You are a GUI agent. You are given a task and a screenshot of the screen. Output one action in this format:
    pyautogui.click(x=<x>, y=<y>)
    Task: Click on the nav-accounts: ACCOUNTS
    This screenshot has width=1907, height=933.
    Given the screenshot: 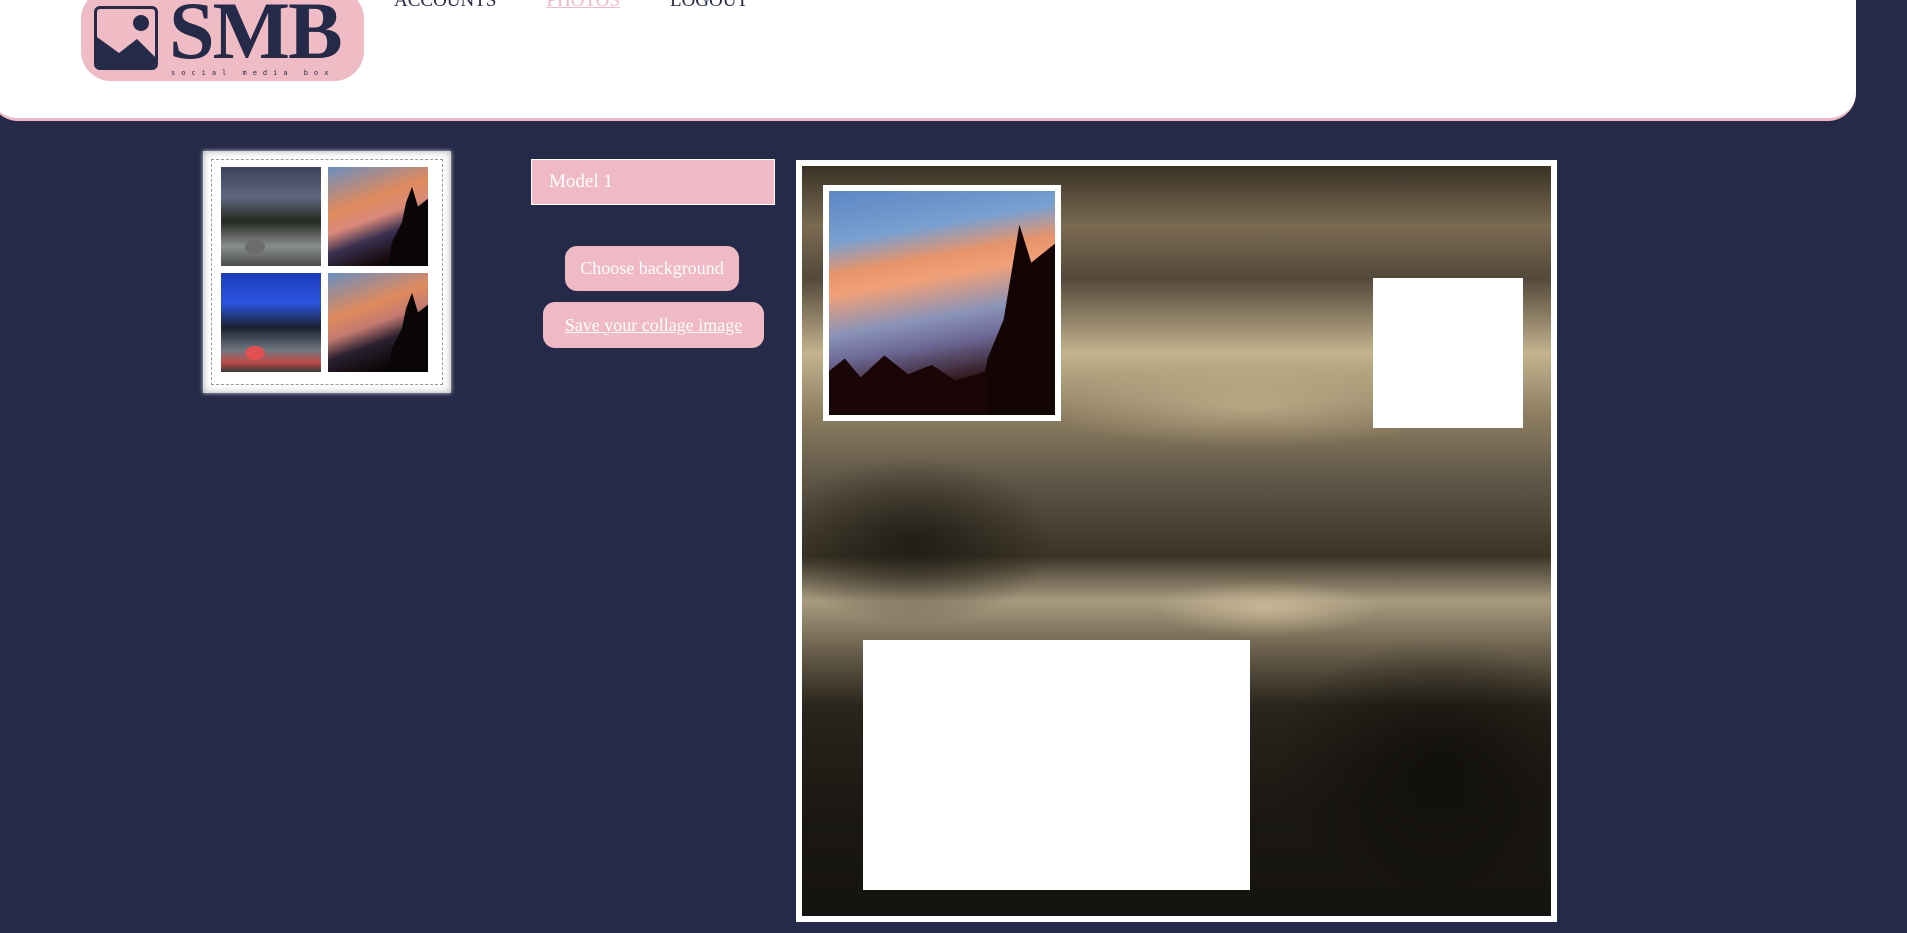 What is the action you would take?
    pyautogui.click(x=445, y=6)
    